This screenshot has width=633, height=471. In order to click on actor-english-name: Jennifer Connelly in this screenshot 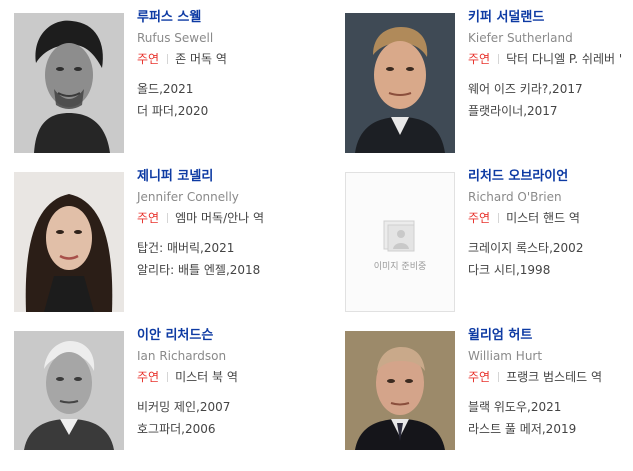, I will do `click(188, 197)`.